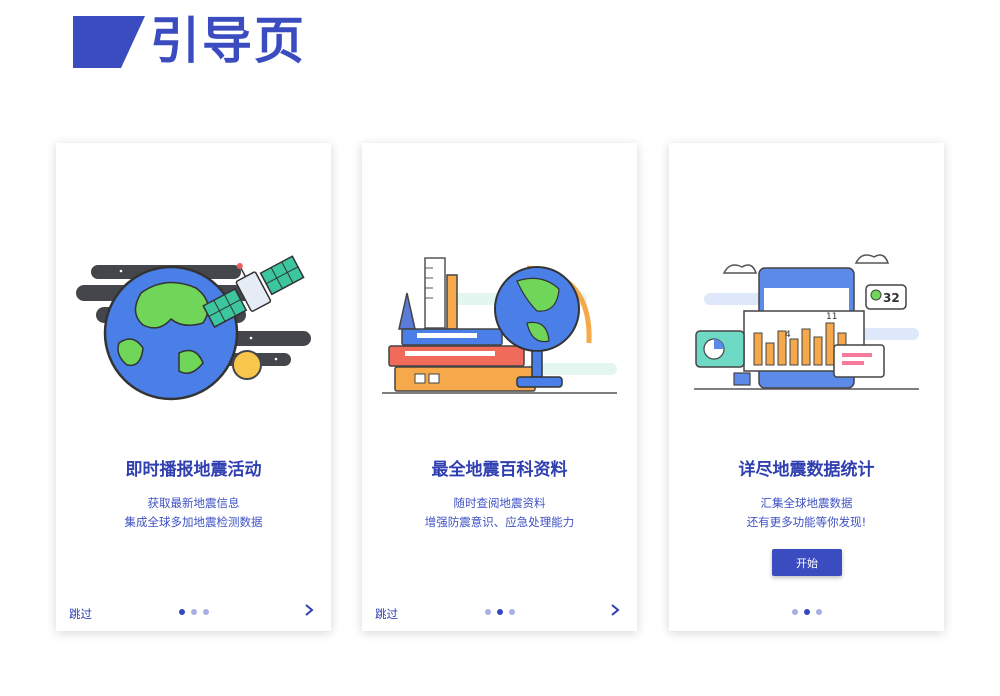  What do you see at coordinates (806, 503) in the screenshot?
I see `card-description-line1: 汇集全球地震数据` at bounding box center [806, 503].